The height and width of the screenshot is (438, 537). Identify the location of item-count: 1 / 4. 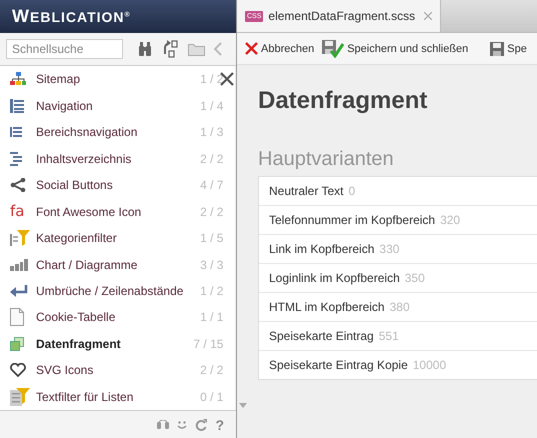
(211, 105).